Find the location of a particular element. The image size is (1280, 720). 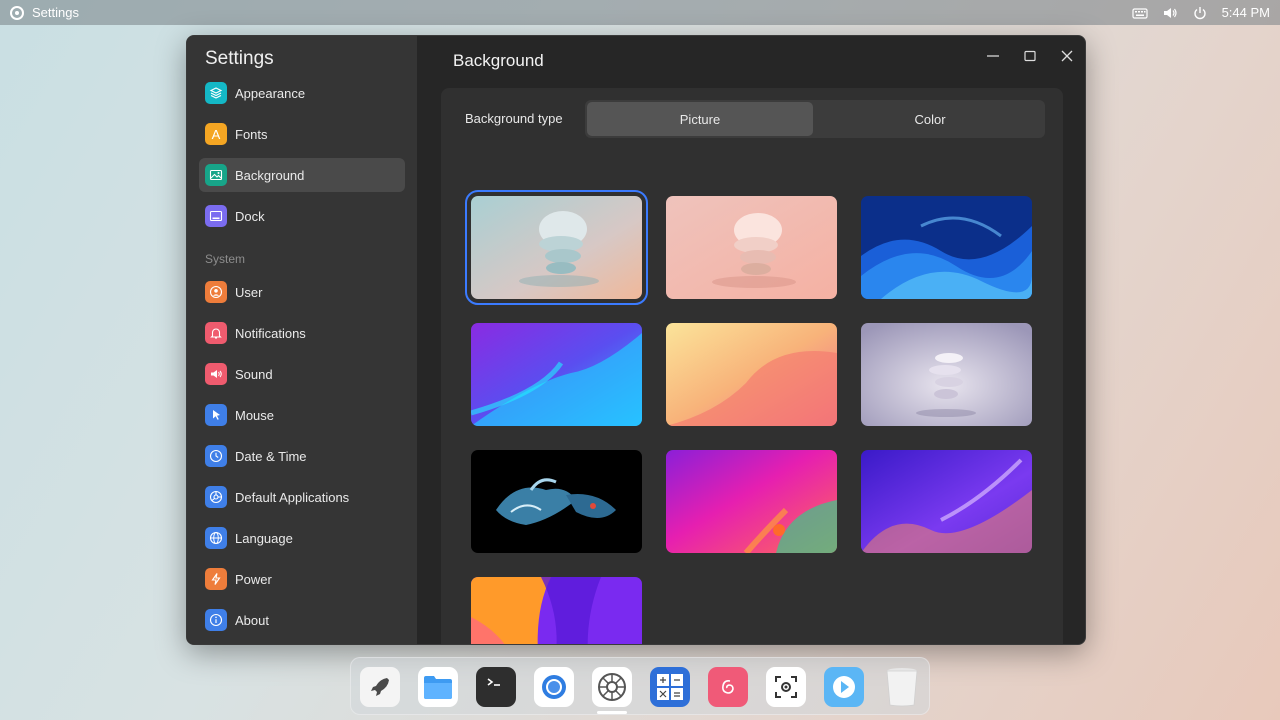

sidebar-item-label: Fonts is located at coordinates (251, 134).